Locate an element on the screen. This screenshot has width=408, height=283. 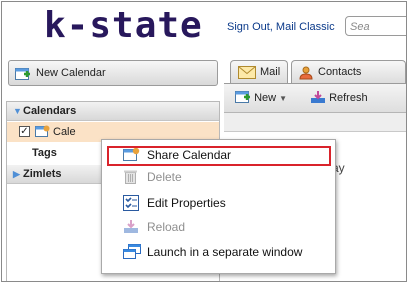
calendar-icon is located at coordinates (42, 133).